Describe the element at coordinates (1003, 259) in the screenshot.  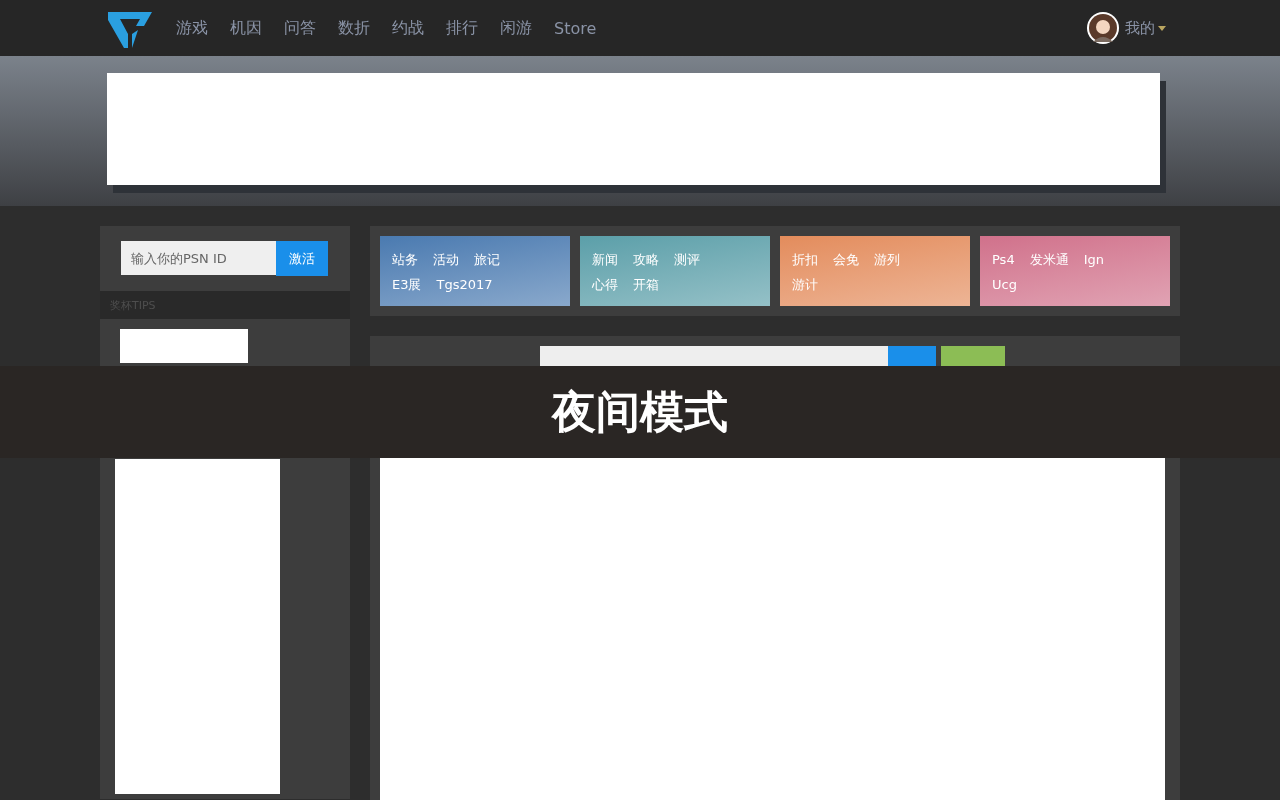
I see `category-link: Ps4` at that location.